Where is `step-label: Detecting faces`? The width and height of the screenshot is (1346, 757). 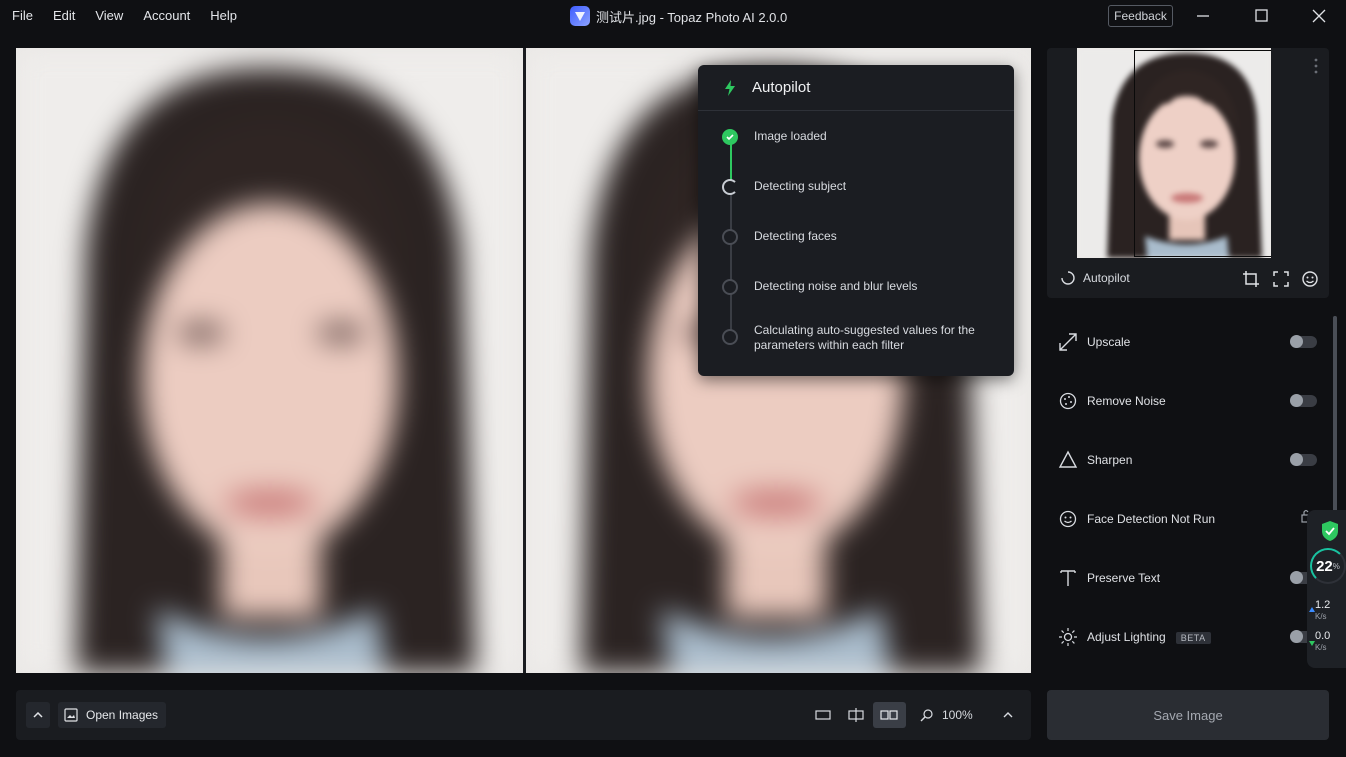 step-label: Detecting faces is located at coordinates (795, 236).